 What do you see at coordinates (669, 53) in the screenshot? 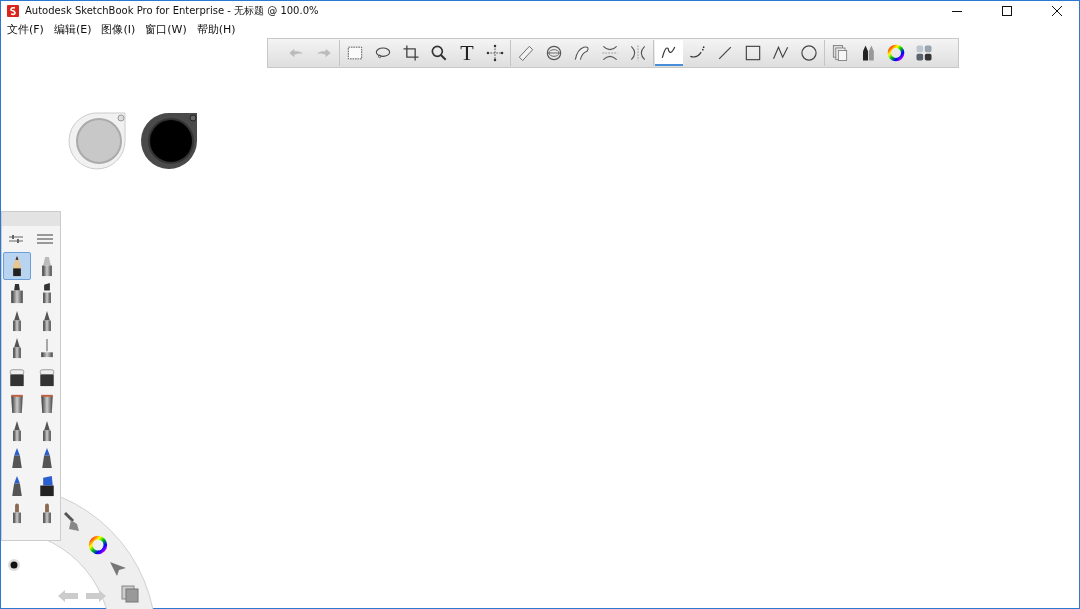
I see `freehand-stroke-tool` at bounding box center [669, 53].